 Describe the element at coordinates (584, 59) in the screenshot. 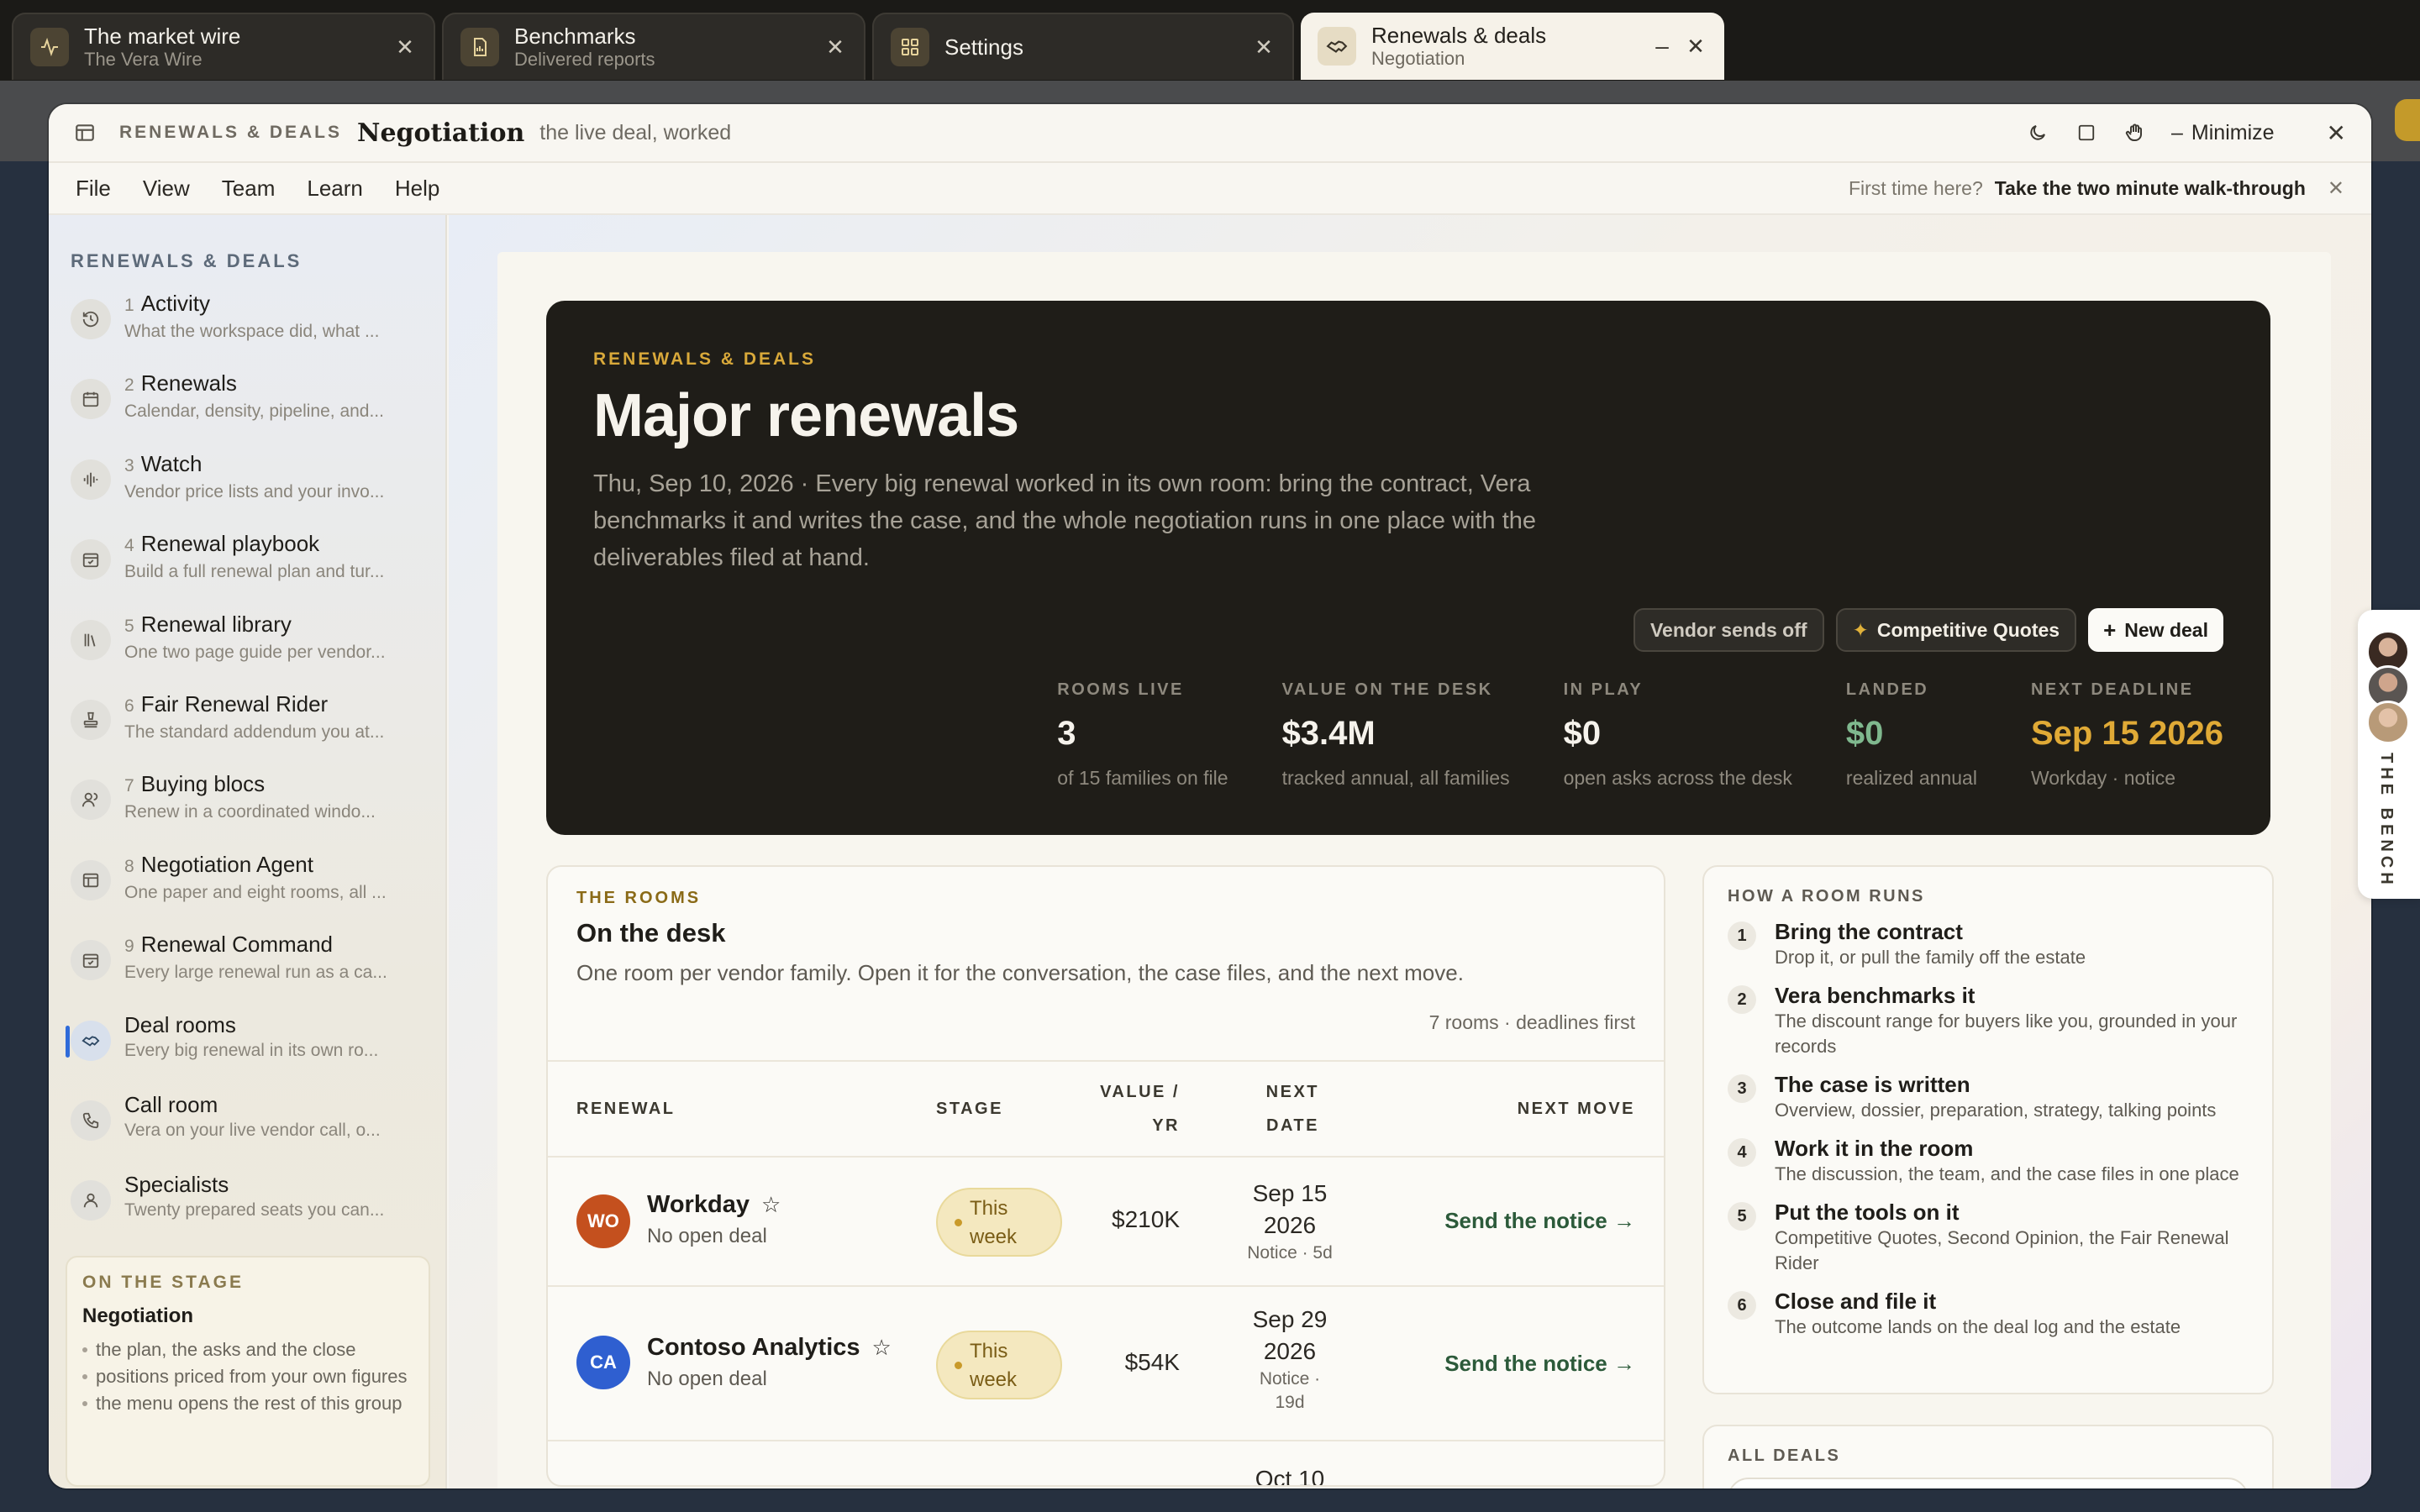

I see `tab-subtitle: Delivered reports` at that location.